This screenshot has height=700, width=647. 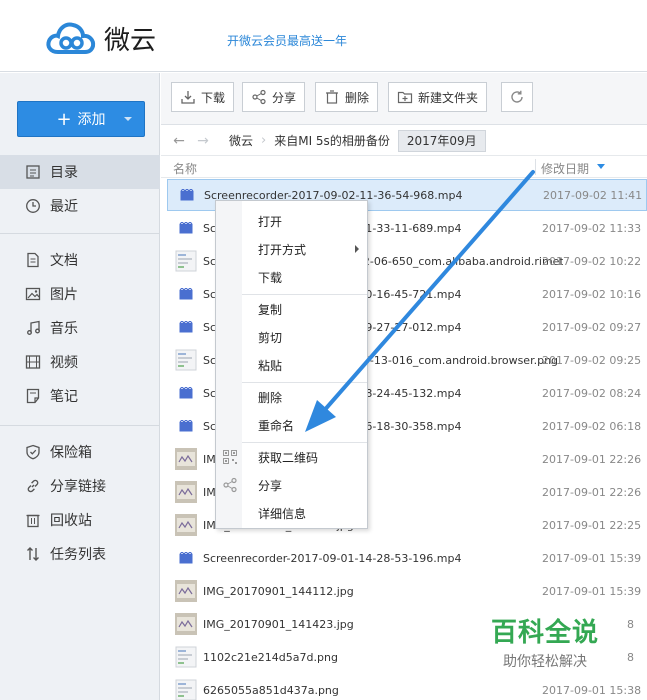 What do you see at coordinates (592, 327) in the screenshot?
I see `file-date: 2017-09-02 09:27` at bounding box center [592, 327].